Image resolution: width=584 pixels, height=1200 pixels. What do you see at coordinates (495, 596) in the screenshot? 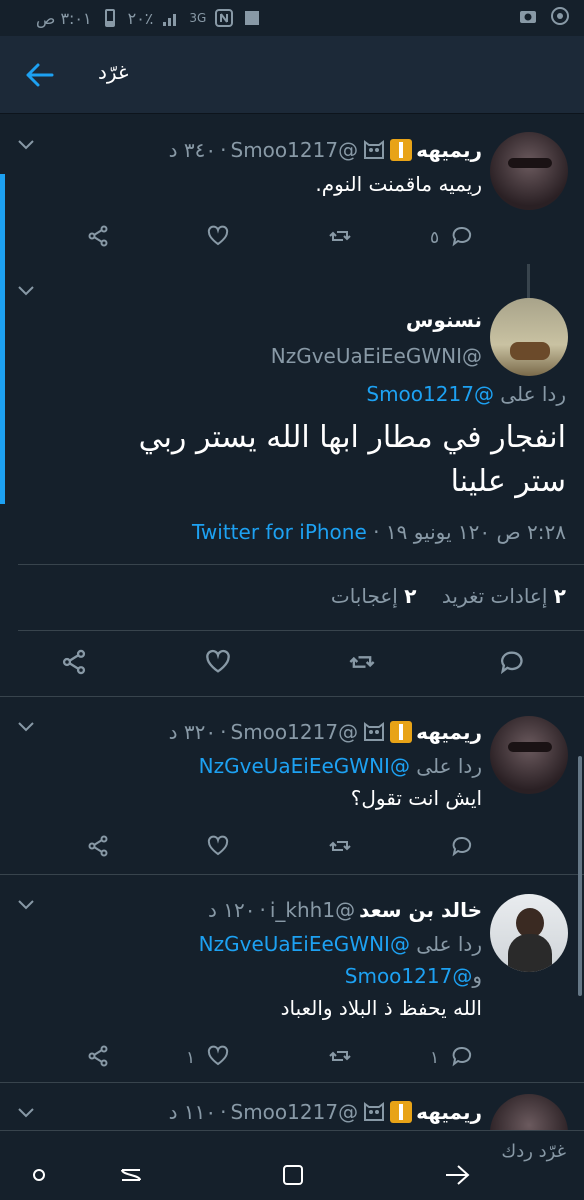
I see `retweets-label: إعادات تغريد` at bounding box center [495, 596].